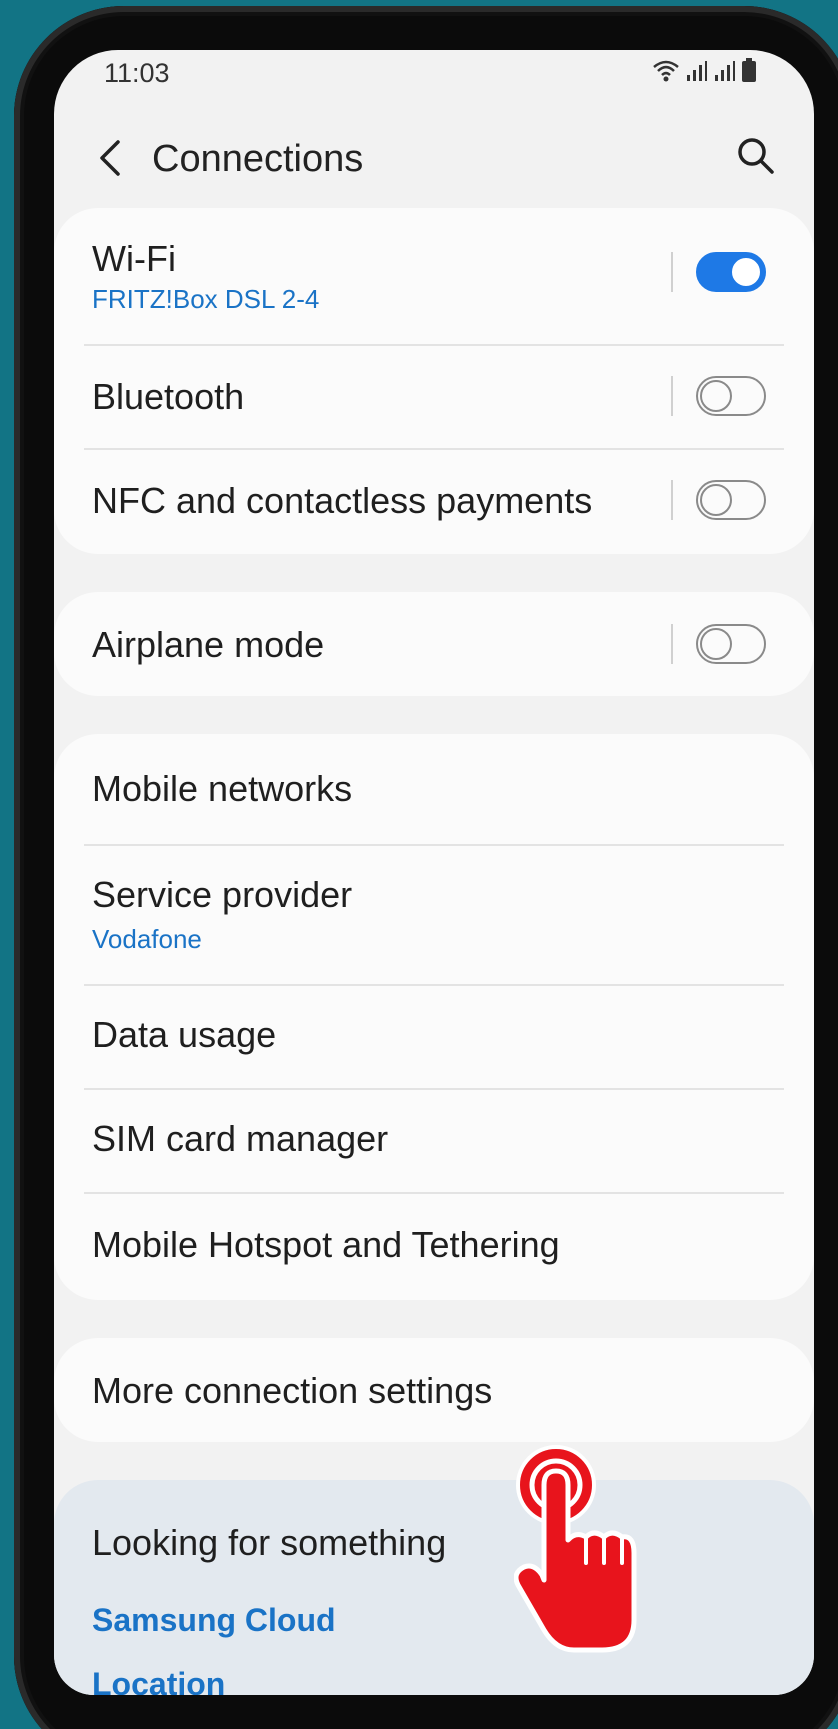 This screenshot has height=1729, width=838. I want to click on app-bar: Connections, so click(434, 160).